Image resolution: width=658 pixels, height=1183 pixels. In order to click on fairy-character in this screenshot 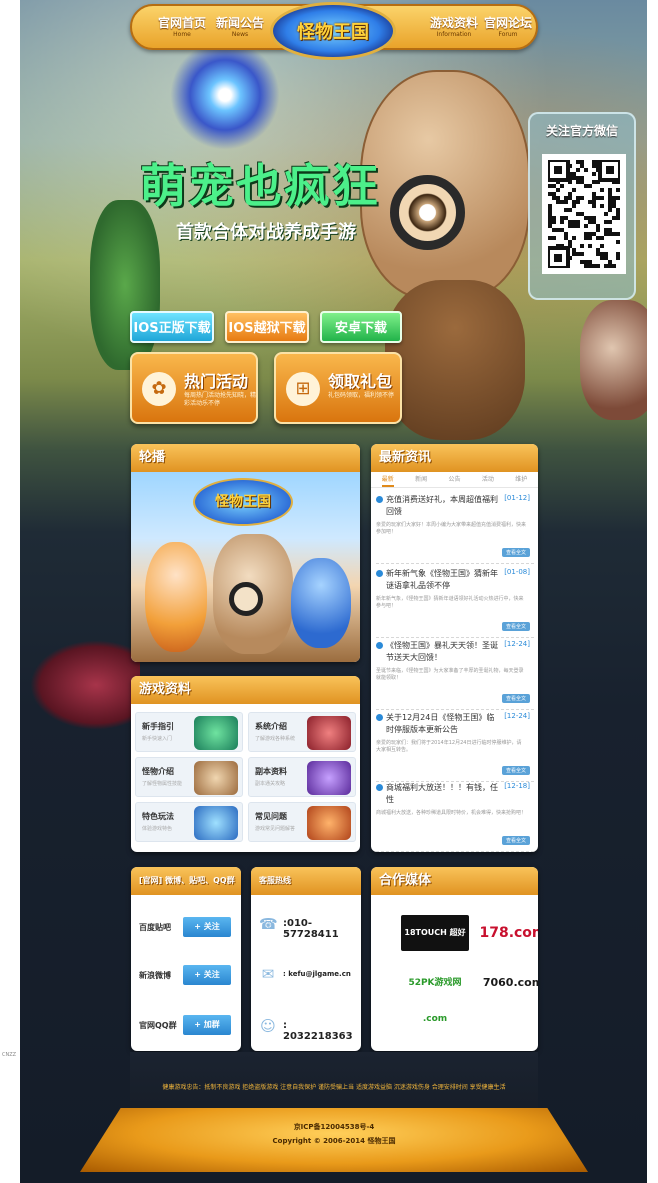, I will do `click(176, 597)`.